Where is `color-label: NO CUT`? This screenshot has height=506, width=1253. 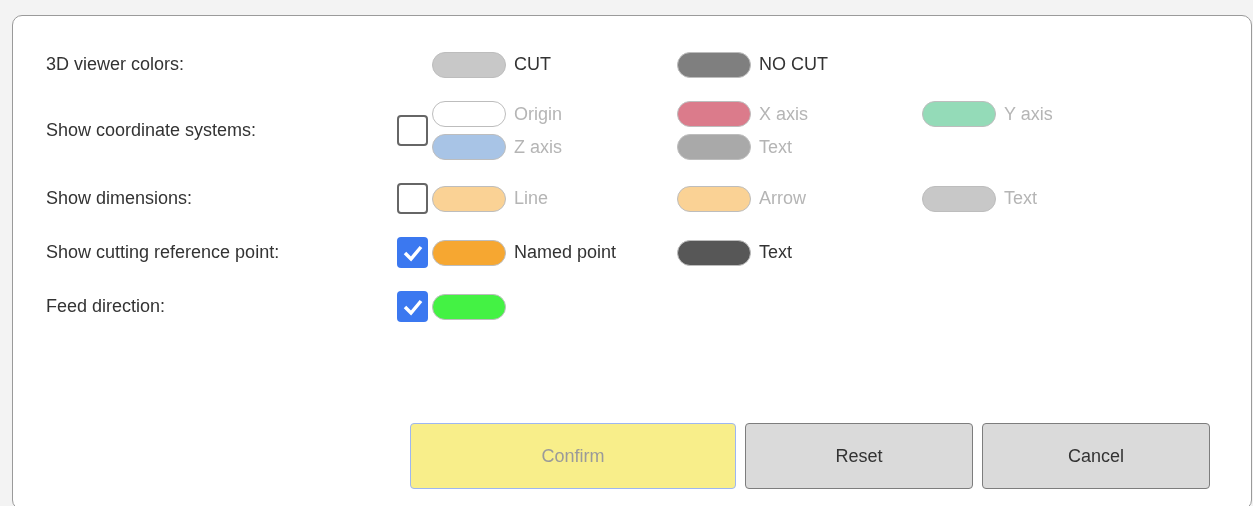 color-label: NO CUT is located at coordinates (793, 64).